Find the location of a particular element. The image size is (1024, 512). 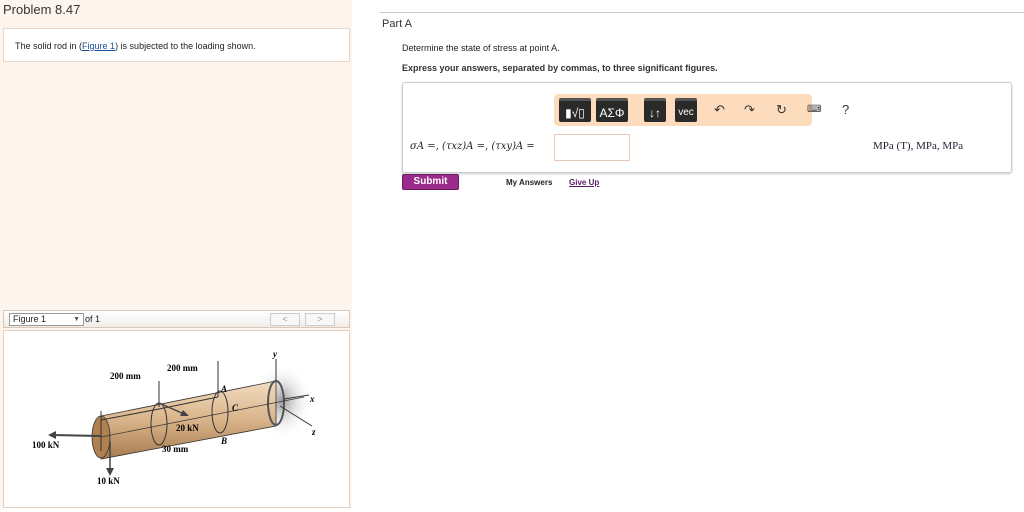

part-title: Part A is located at coordinates (397, 24).